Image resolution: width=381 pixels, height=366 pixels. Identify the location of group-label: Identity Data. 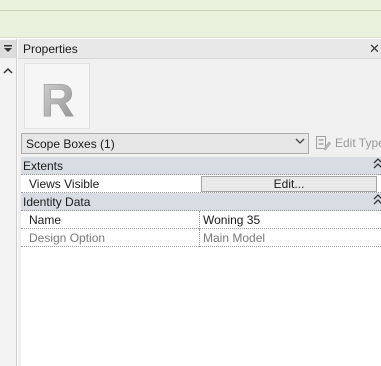
(57, 202).